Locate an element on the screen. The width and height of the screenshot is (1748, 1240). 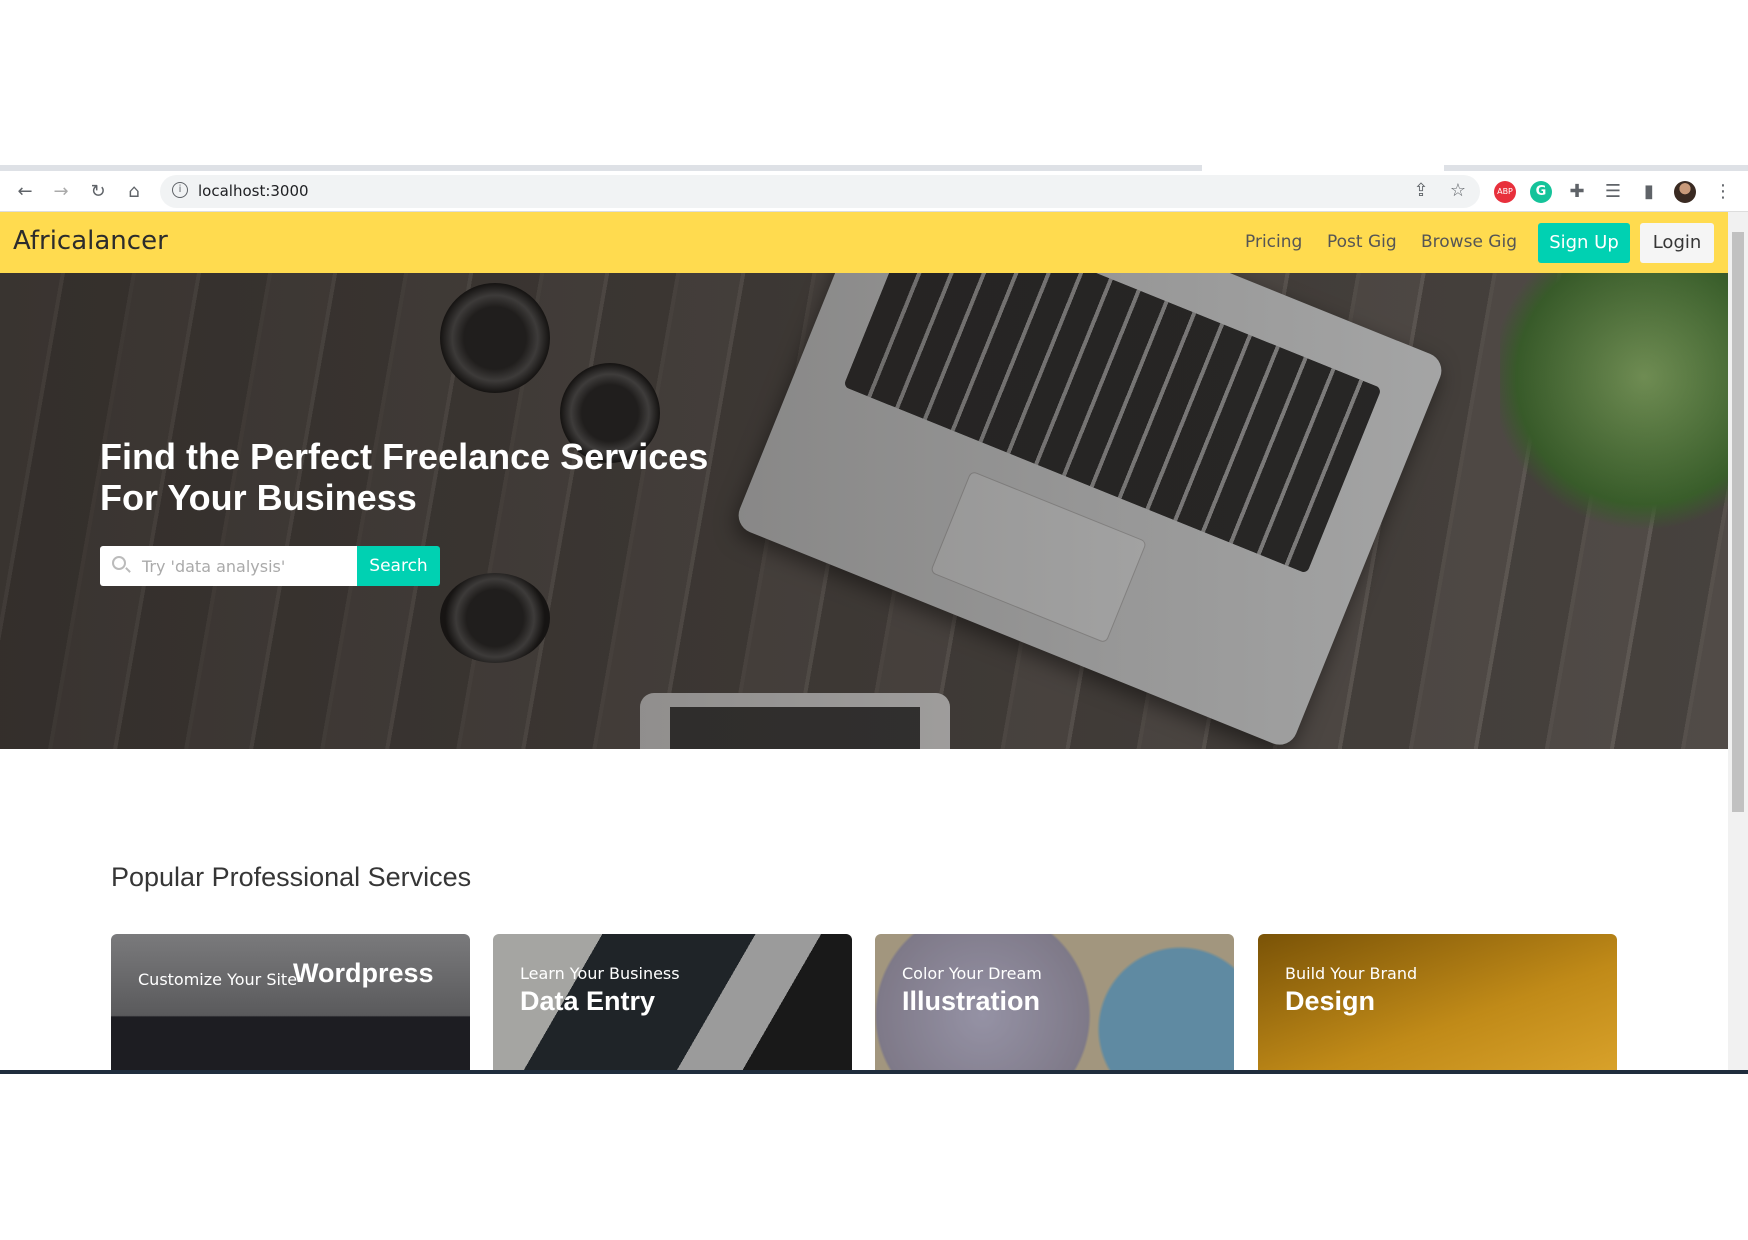
share-icon: ⇪ is located at coordinates (1421, 191).